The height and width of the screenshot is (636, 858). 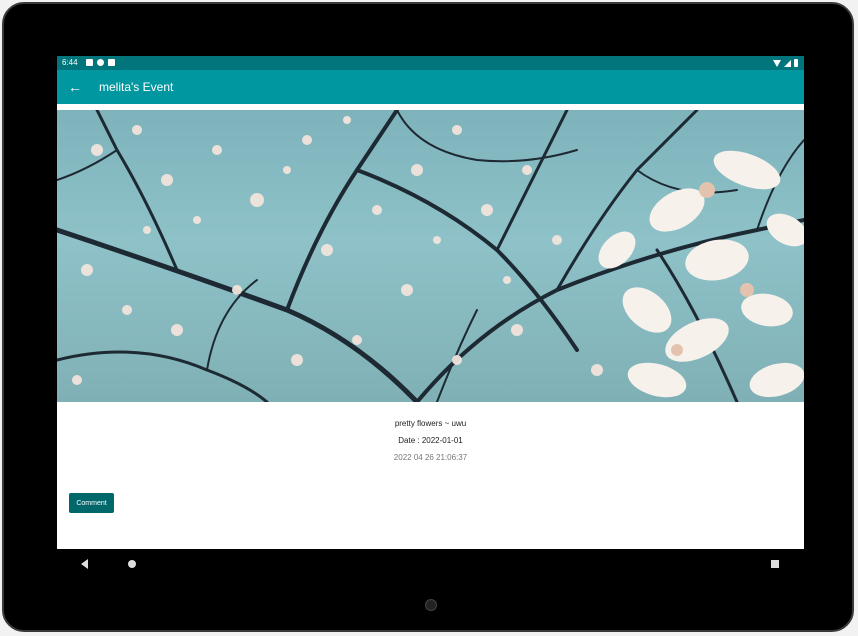 I want to click on battery-icon, so click(x=796, y=63).